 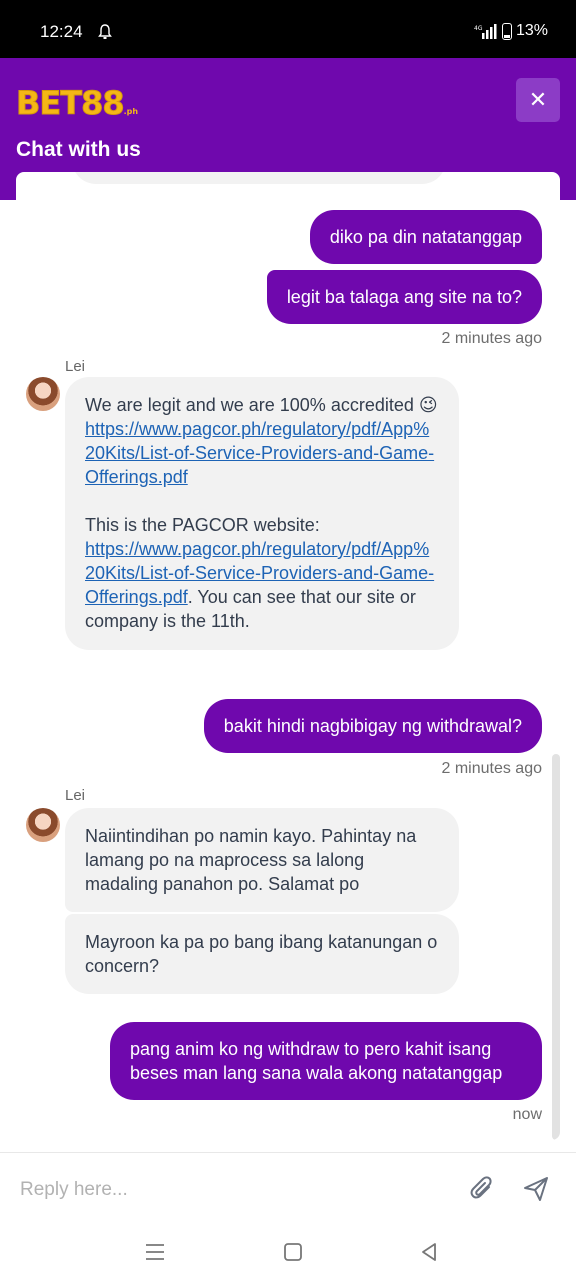 I want to click on network-label: 4G, so click(x=478, y=28).